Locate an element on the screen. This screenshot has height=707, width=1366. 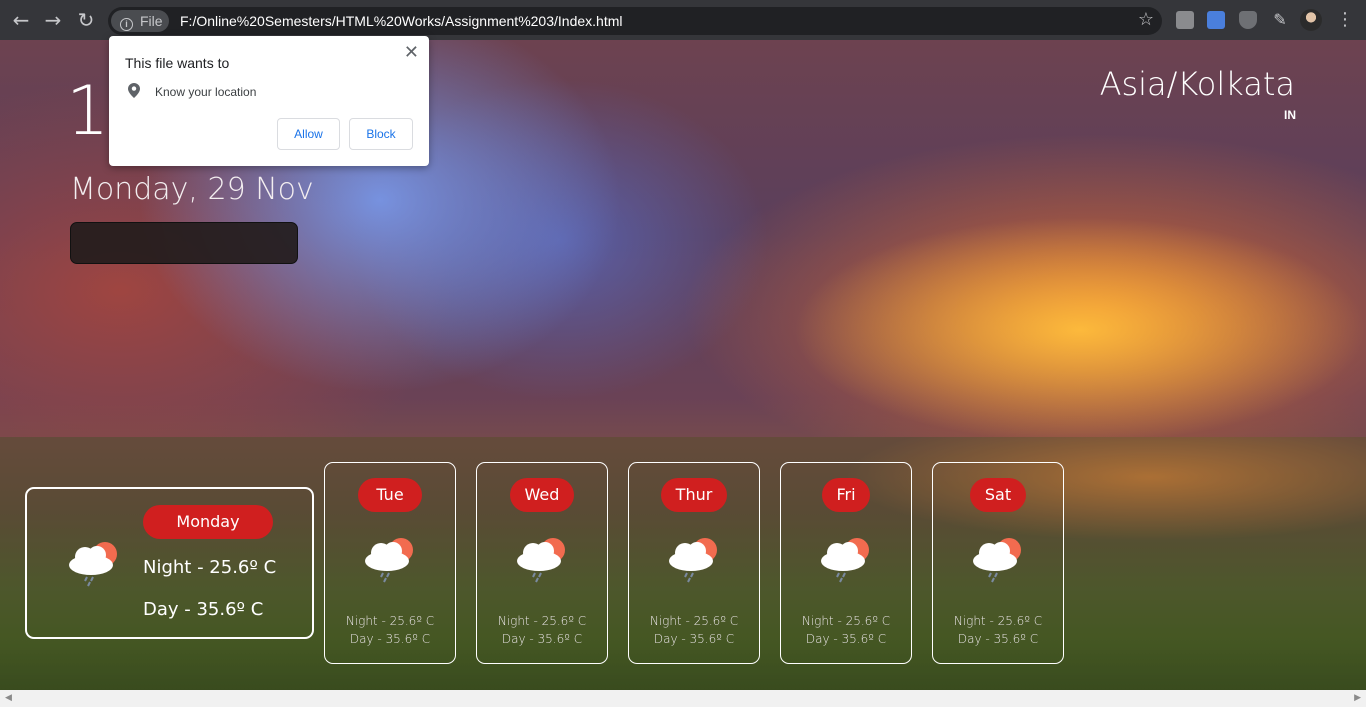
site-info-chip: i File is located at coordinates (140, 21).